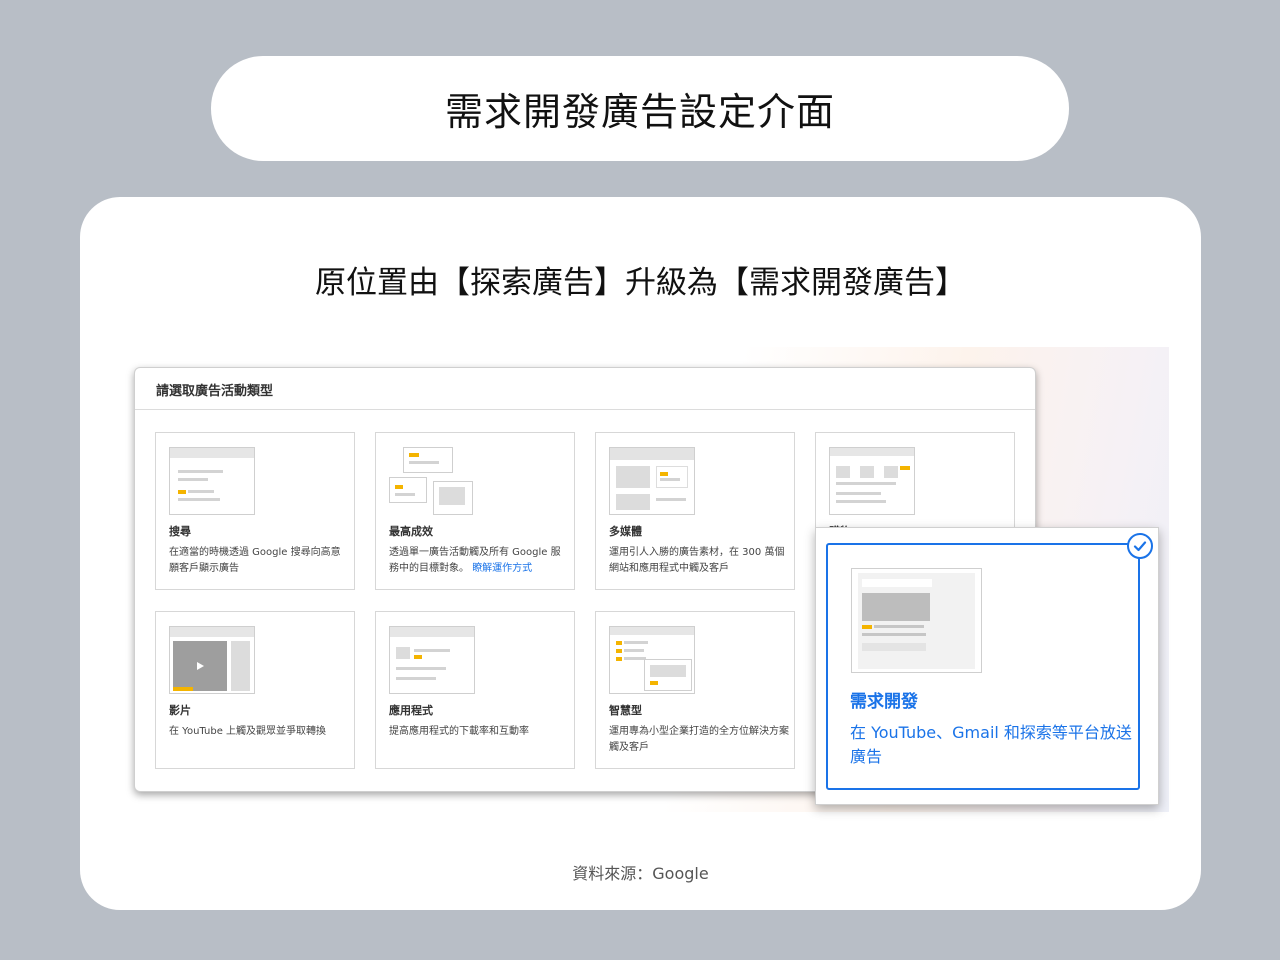  I want to click on option-desc: 透過單一廣告活動觸及所有 Google 服務中的目標對象。 瞭解運作方式, so click(479, 561).